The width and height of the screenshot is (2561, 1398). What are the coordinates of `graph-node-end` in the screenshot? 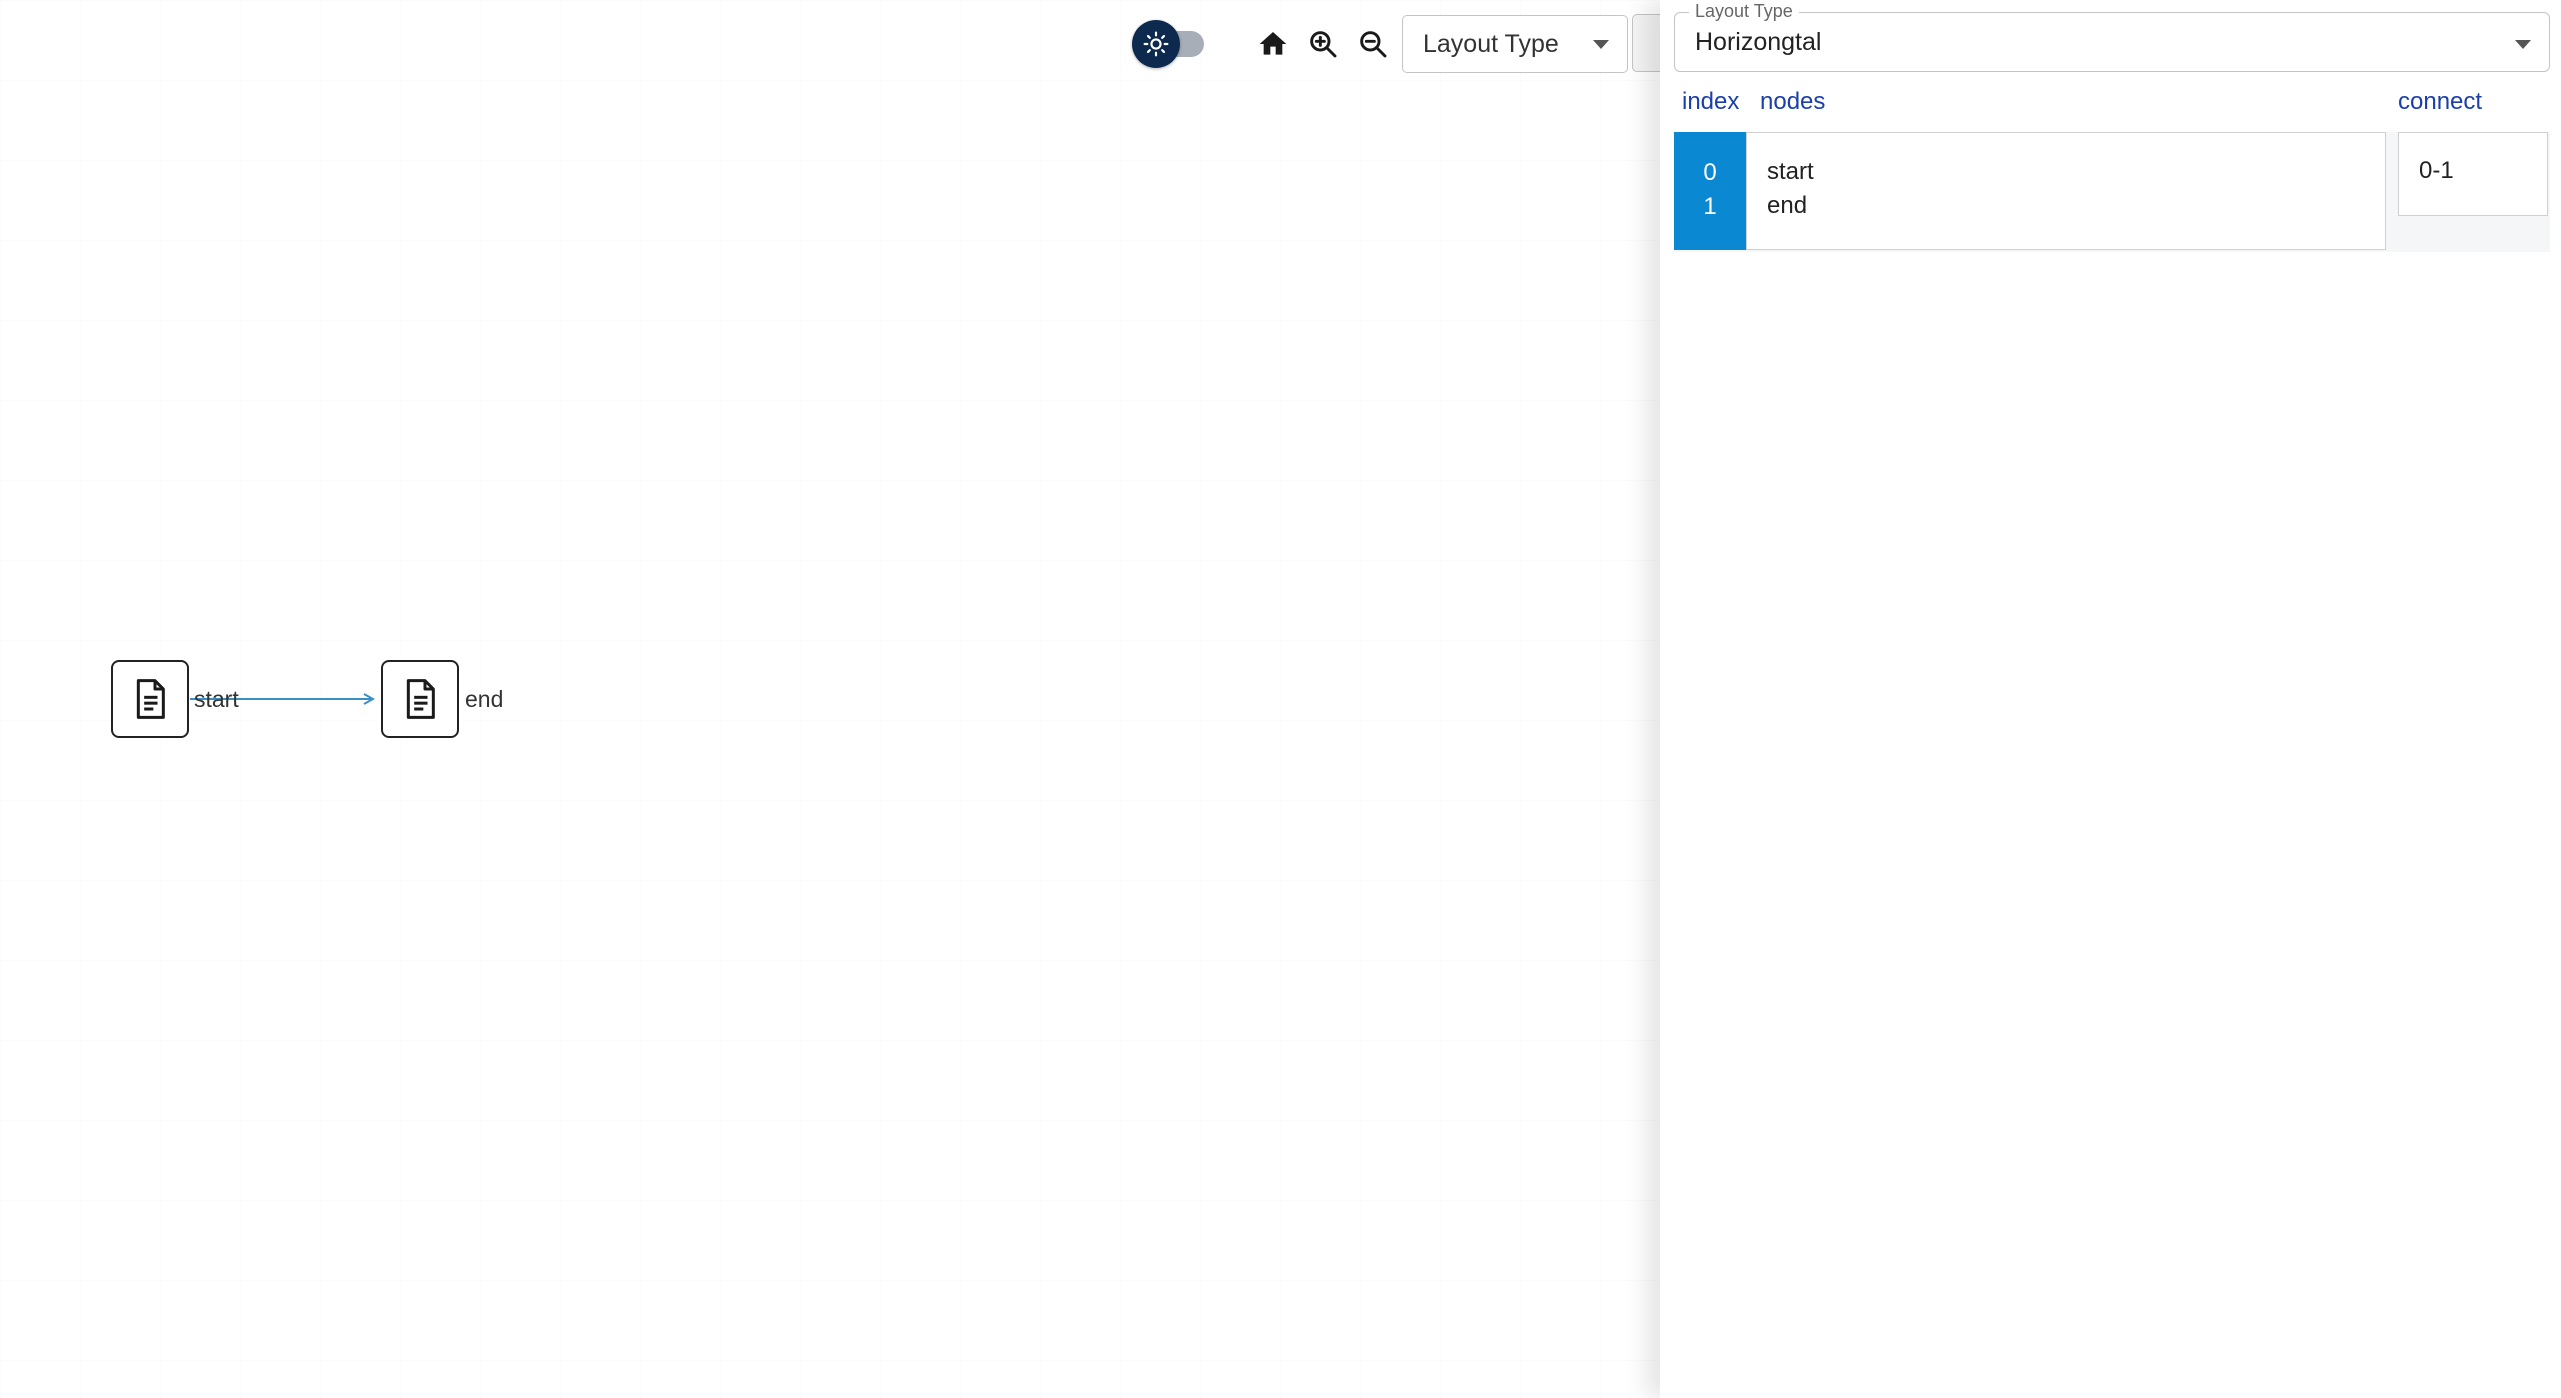 It's located at (420, 699).